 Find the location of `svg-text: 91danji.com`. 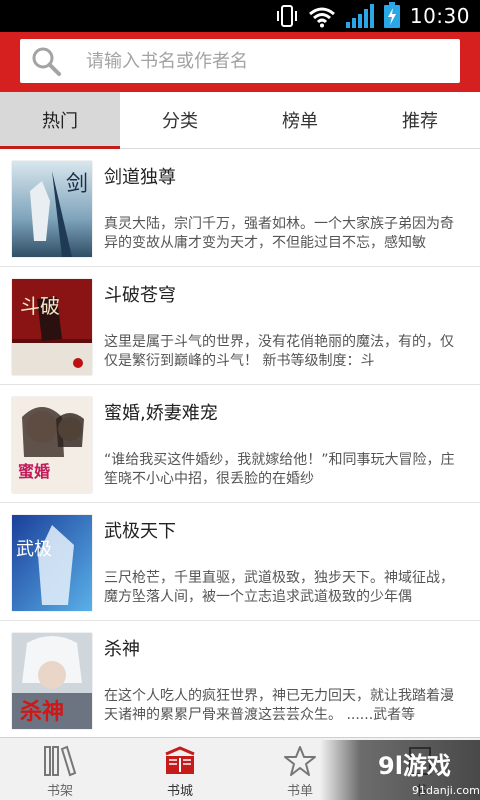

svg-text: 91danji.com is located at coordinates (446, 790).